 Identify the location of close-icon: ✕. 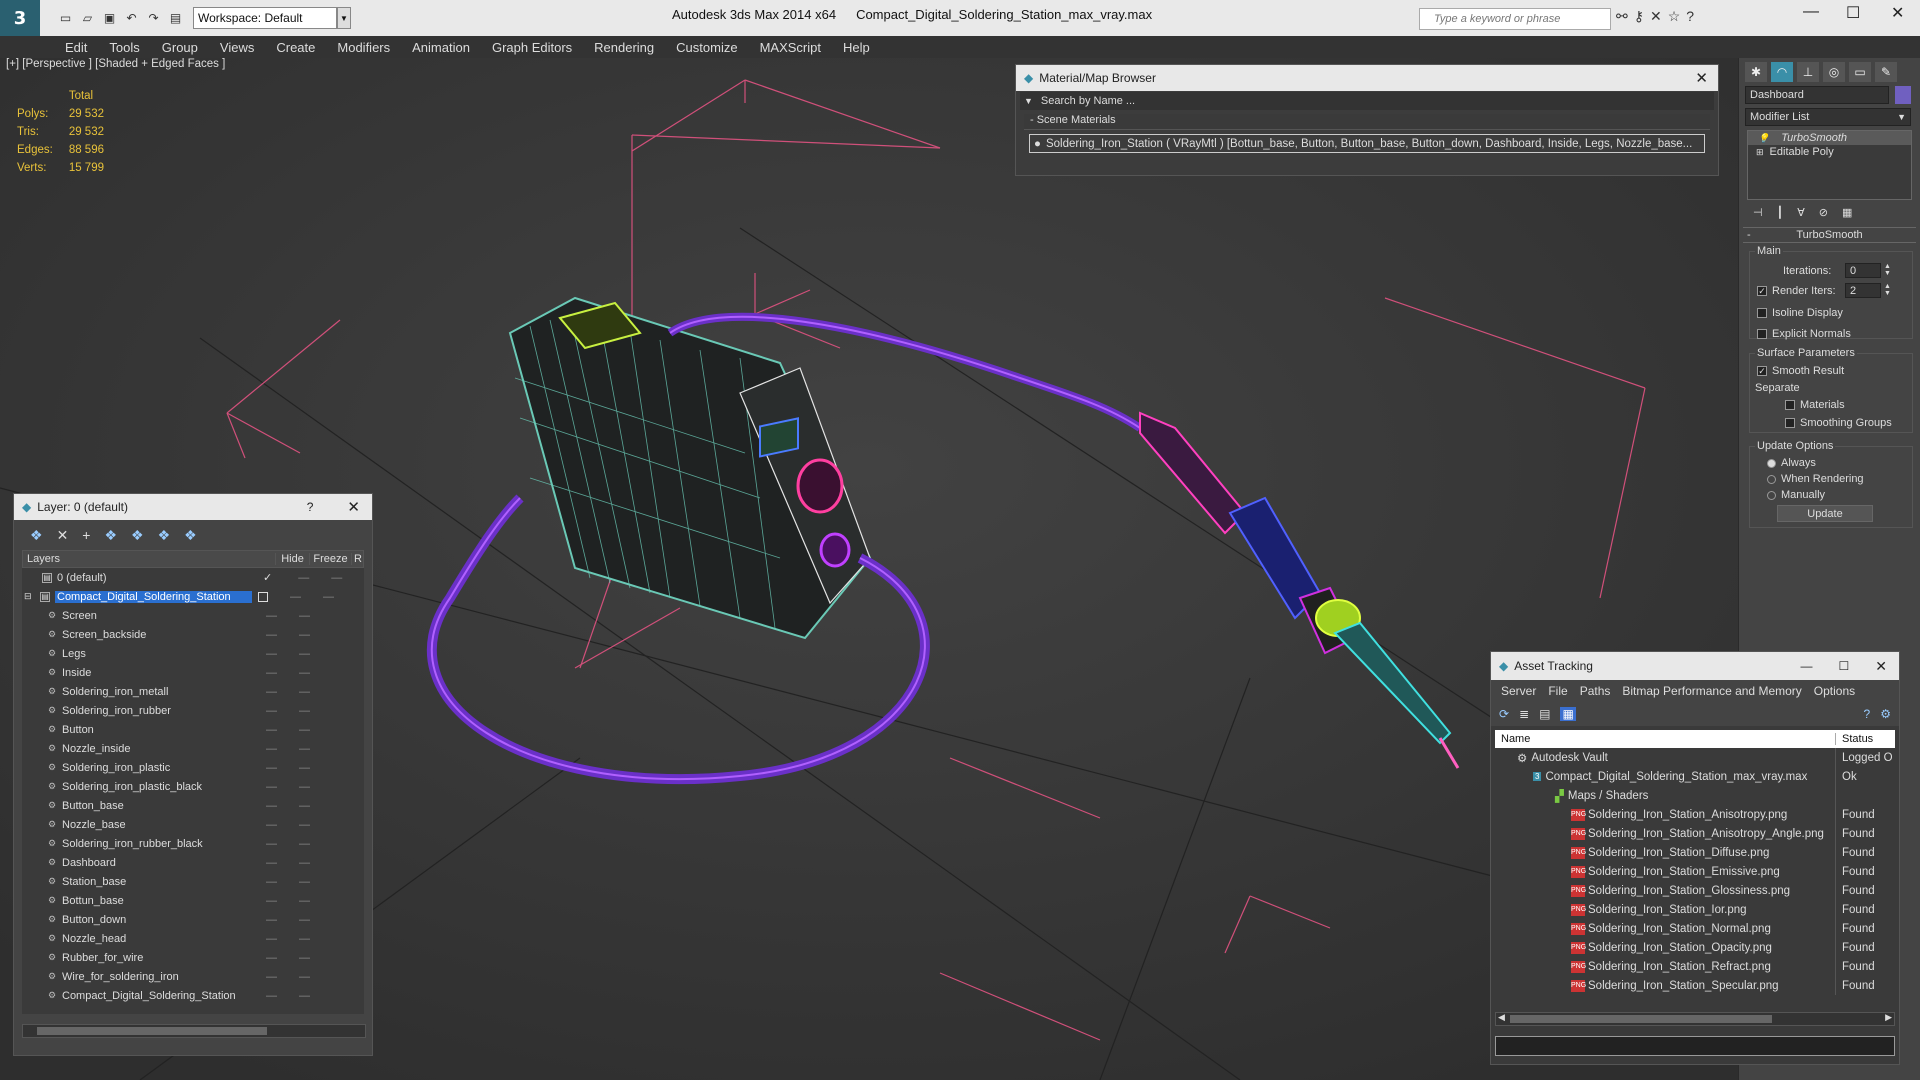
(1881, 666).